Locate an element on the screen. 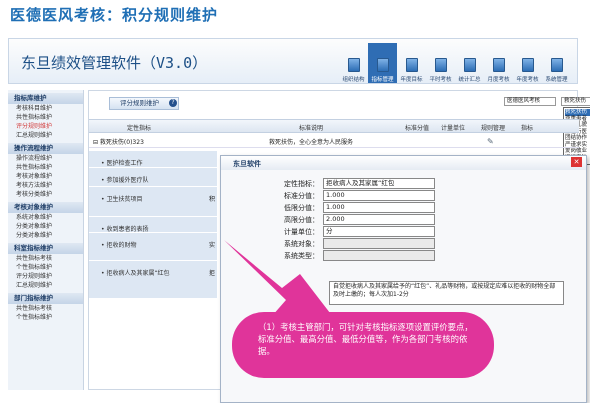  field-label: 计量单位： is located at coordinates (301, 232).